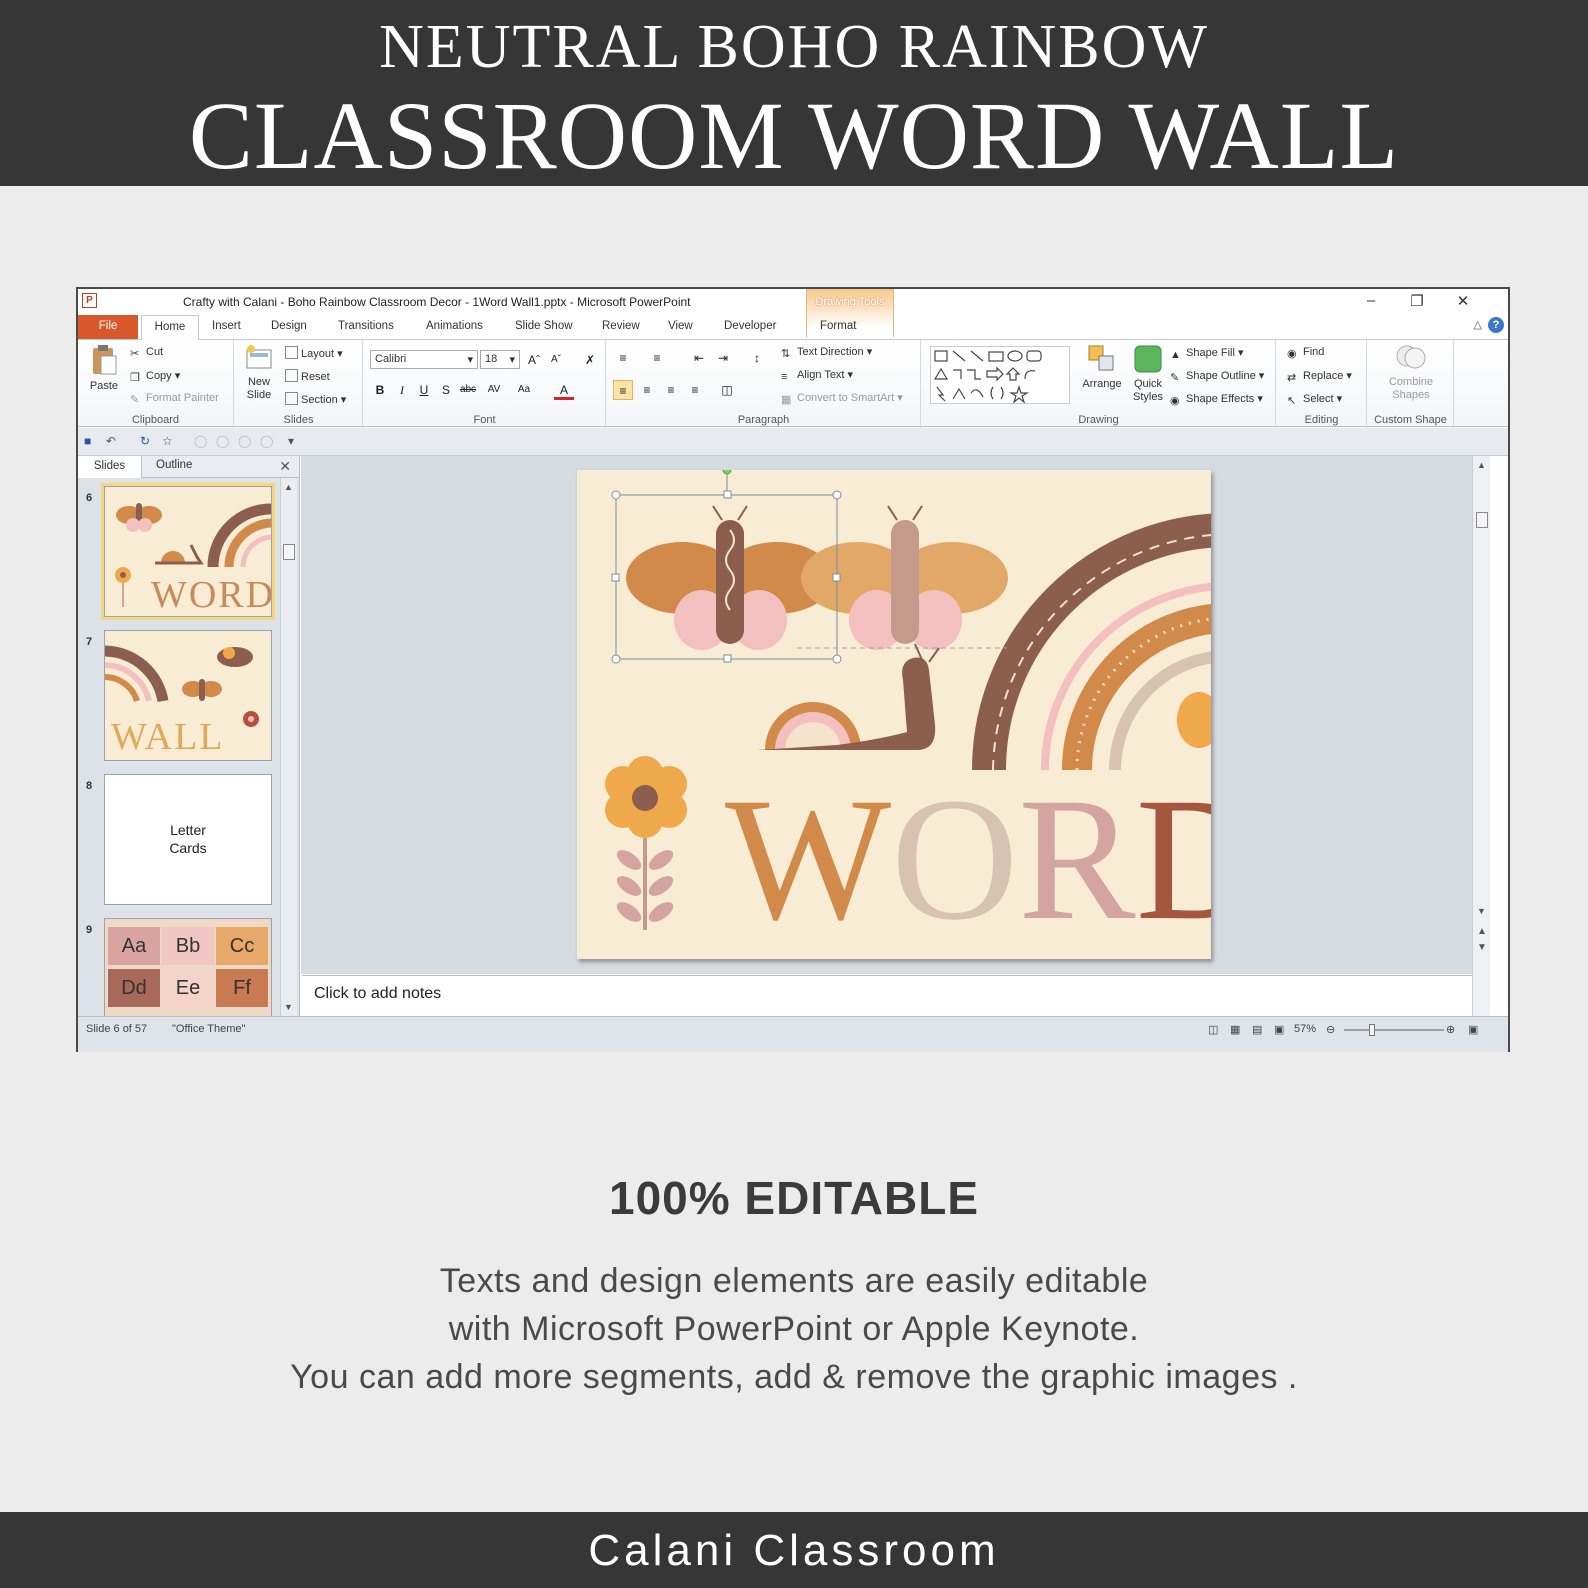  Describe the element at coordinates (424, 390) in the screenshot. I see `underline-button: U` at that location.